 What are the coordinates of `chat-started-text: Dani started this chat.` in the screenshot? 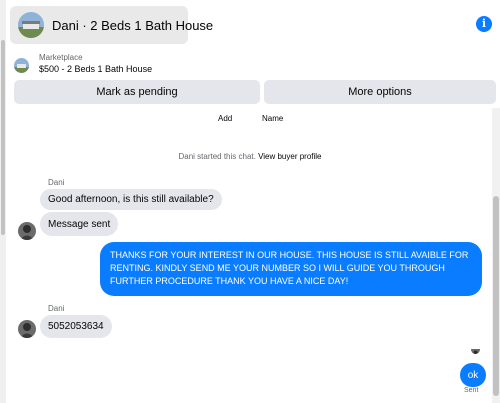 It's located at (218, 156).